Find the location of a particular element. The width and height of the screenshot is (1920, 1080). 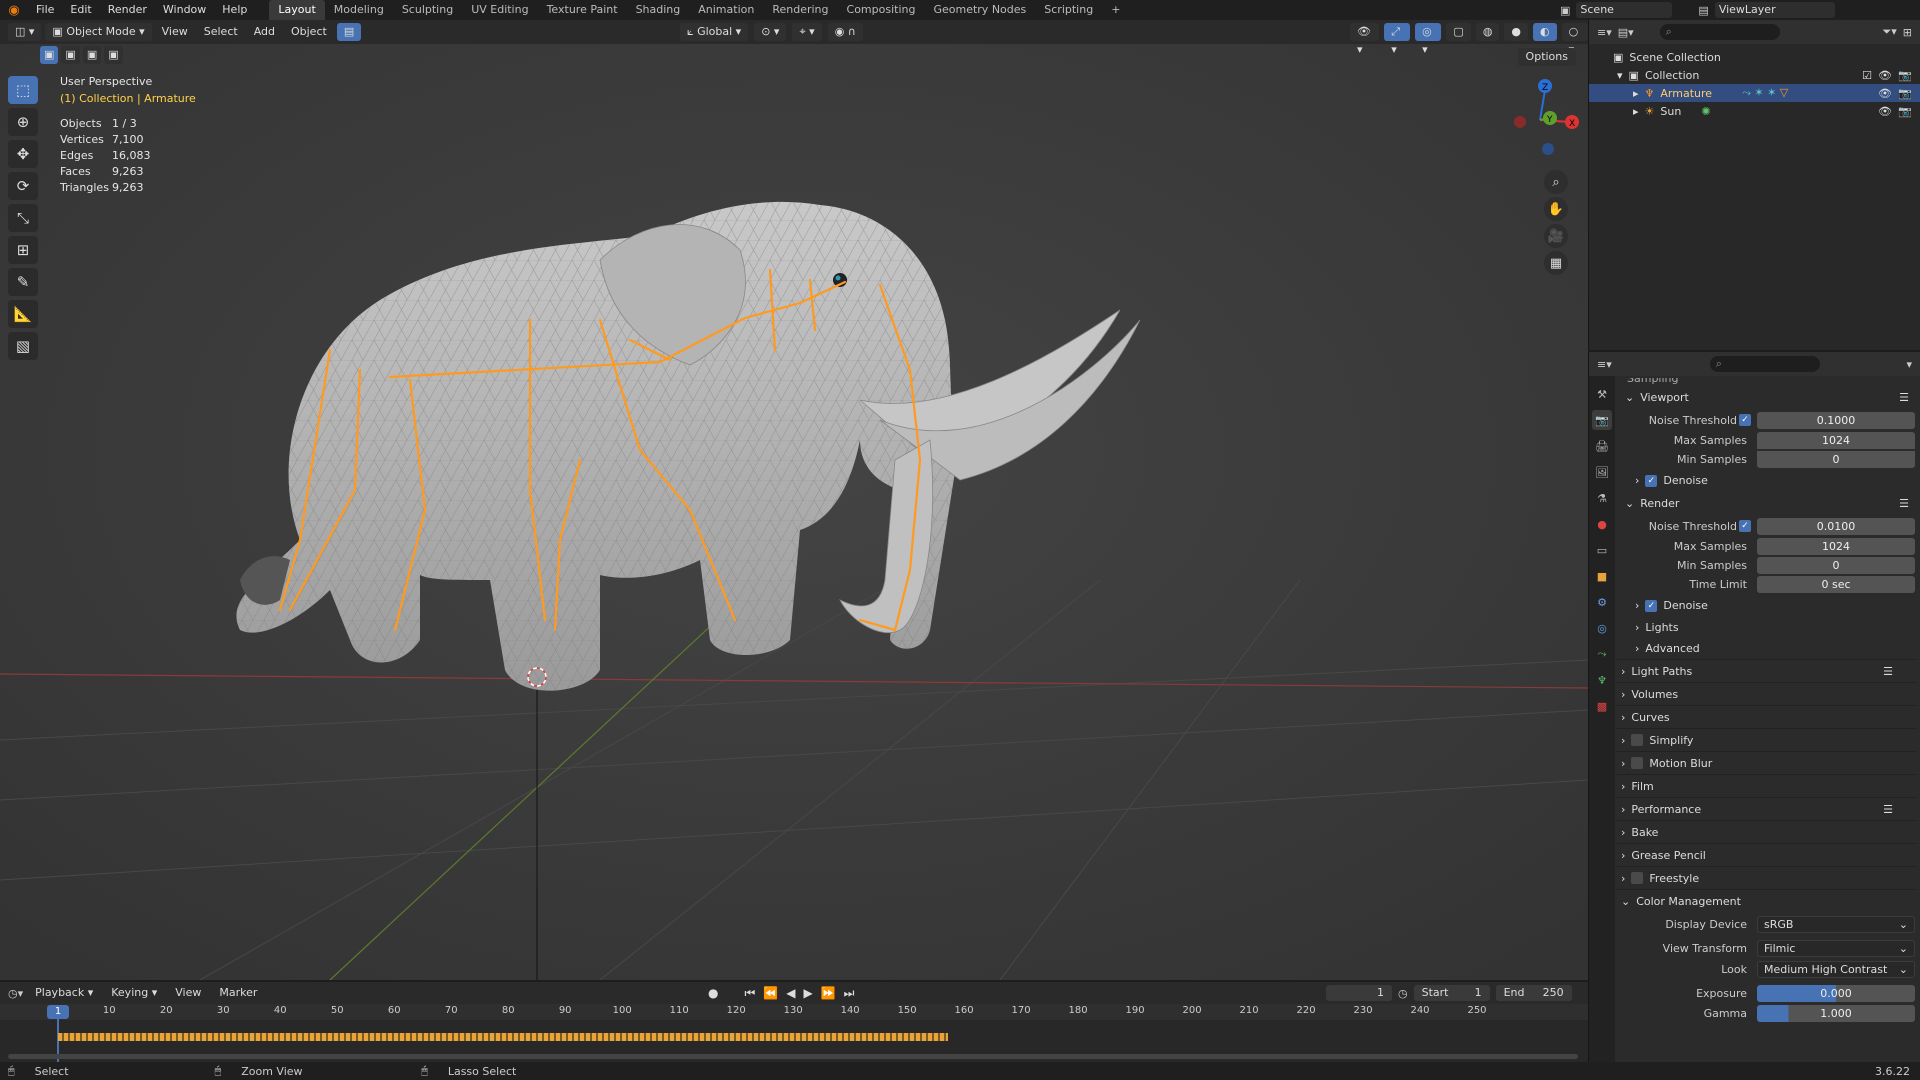

options-button: Options is located at coordinates (1546, 57).